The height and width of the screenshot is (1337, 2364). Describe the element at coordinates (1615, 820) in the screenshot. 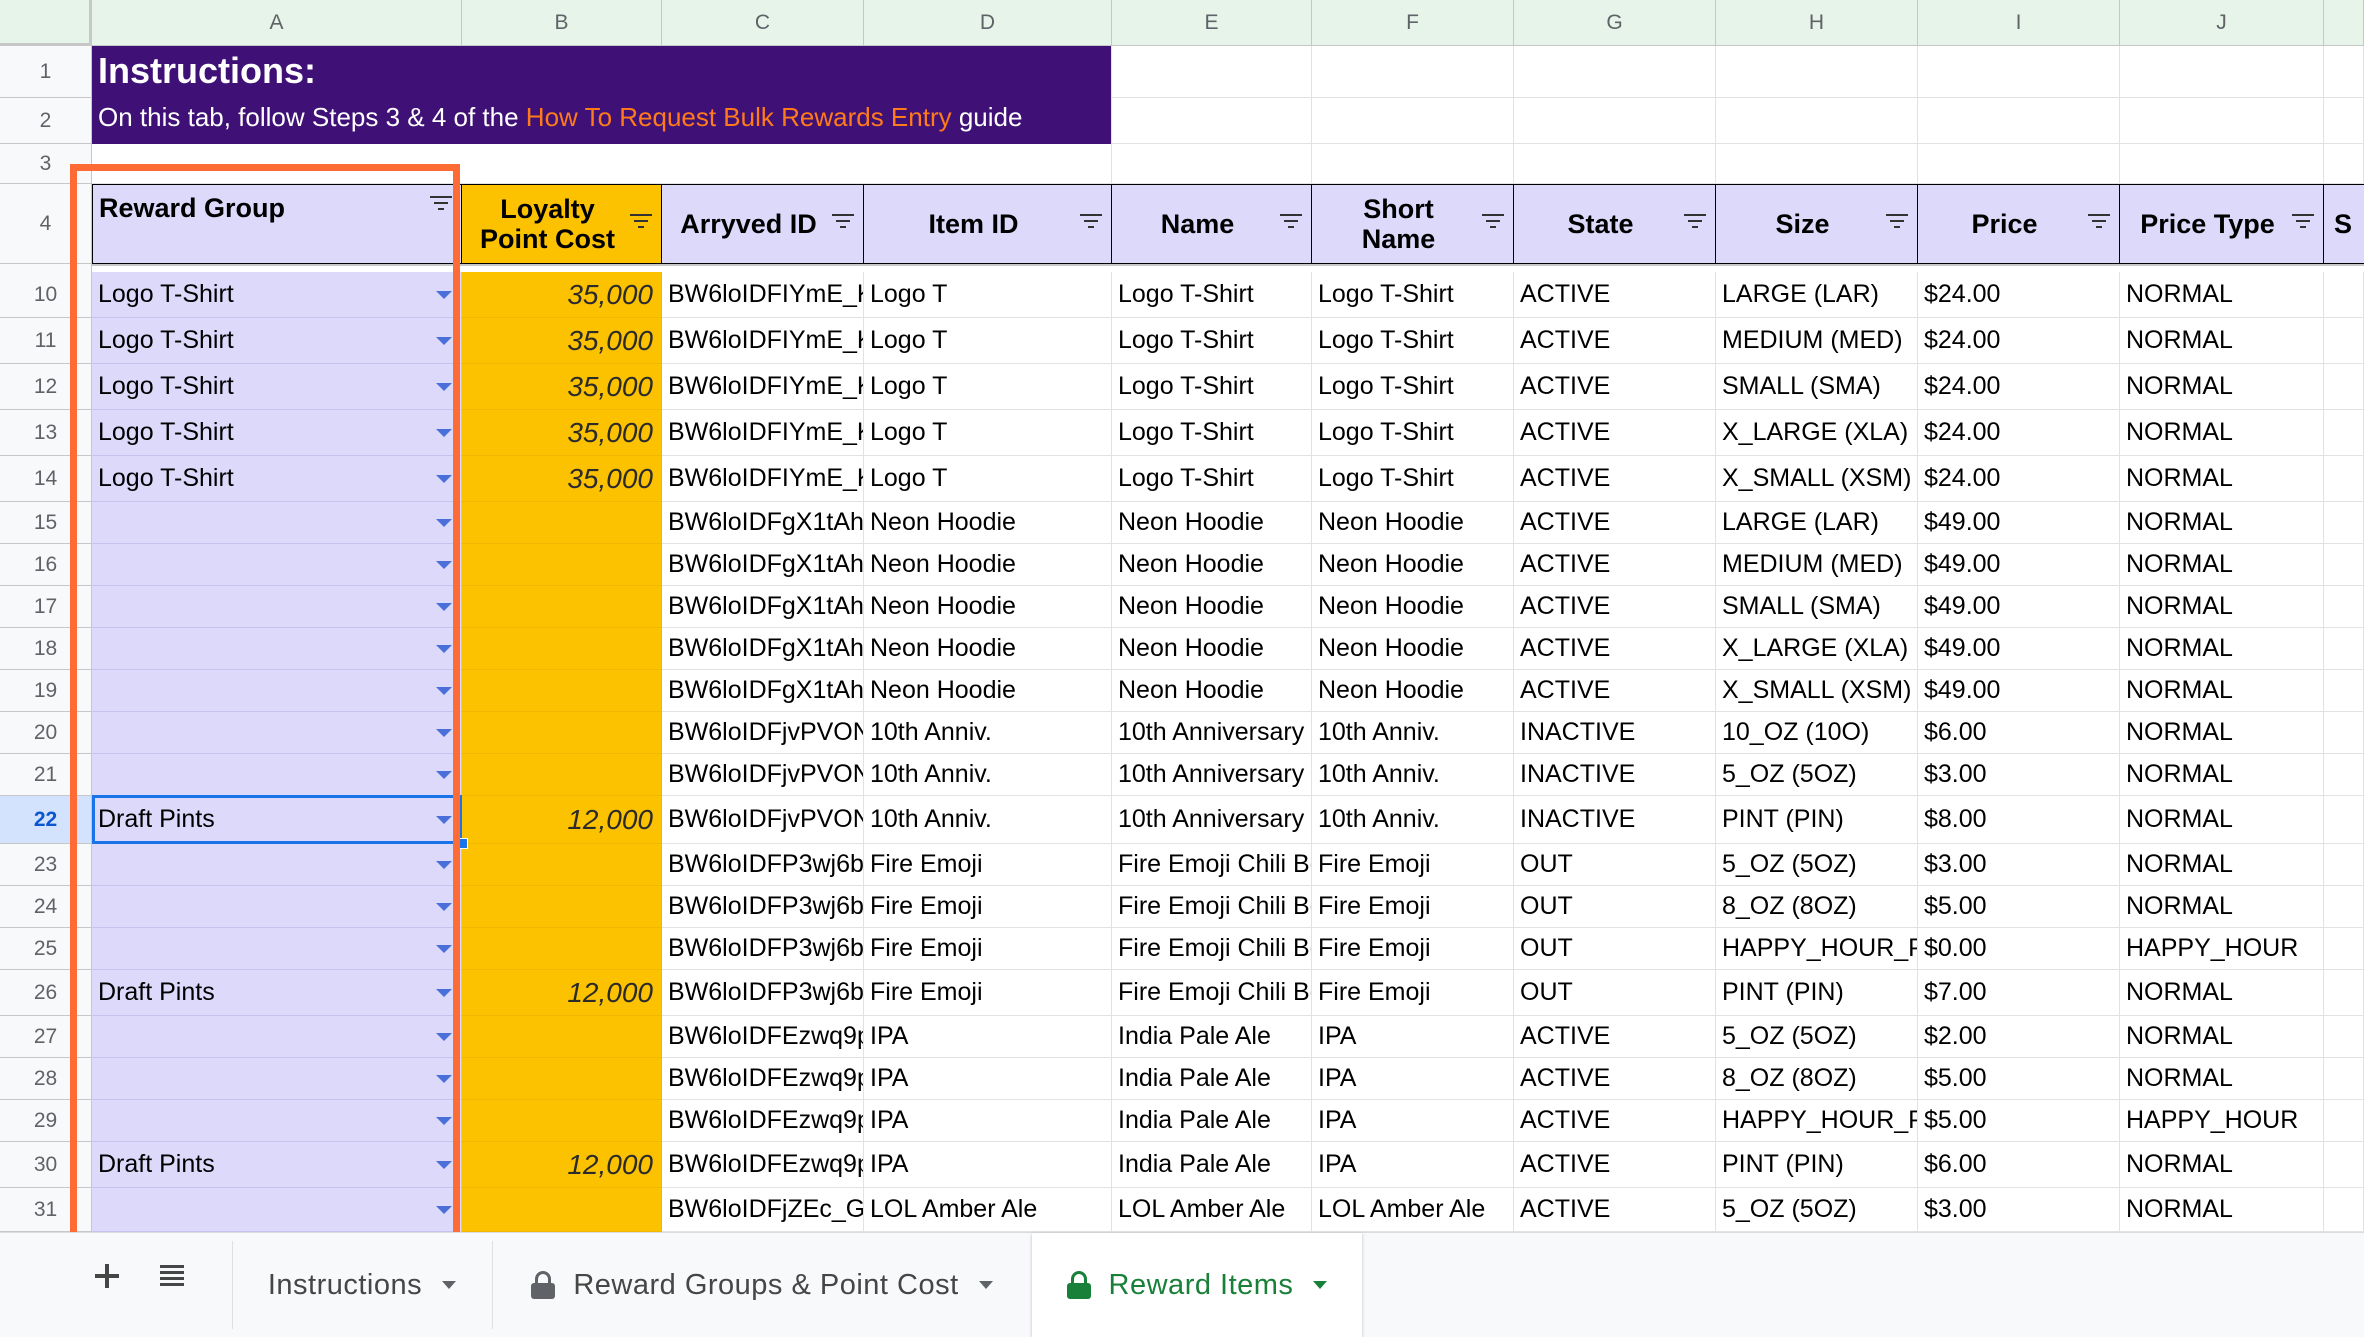

I see `cell-state: INACTIVE` at that location.